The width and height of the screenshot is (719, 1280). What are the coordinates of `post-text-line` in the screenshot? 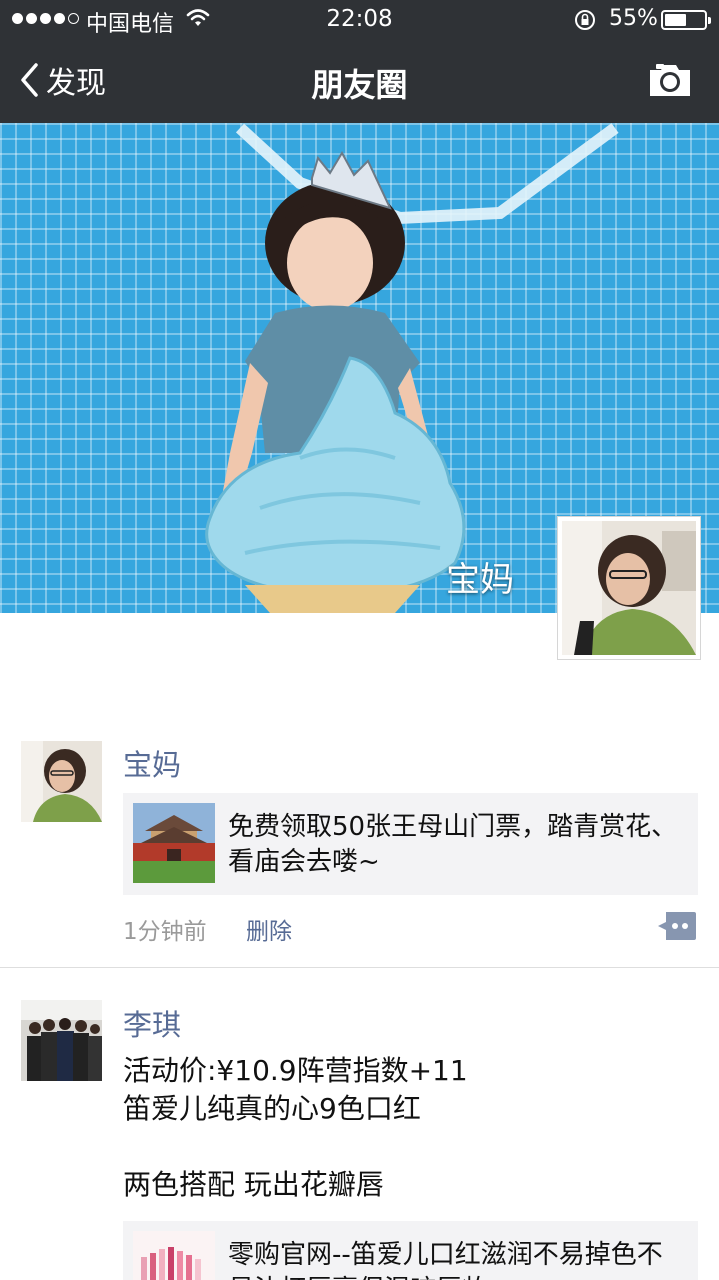 It's located at (408, 1147).